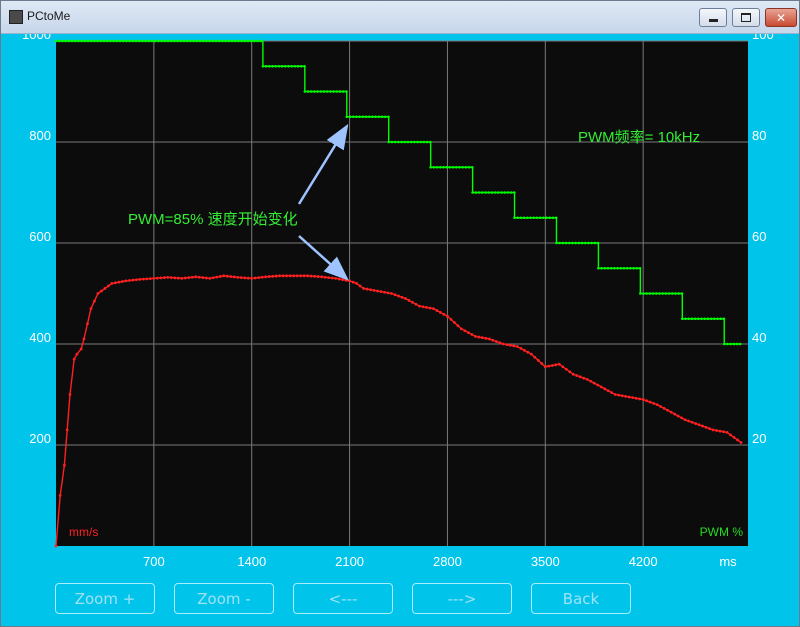 The width and height of the screenshot is (800, 627). What do you see at coordinates (400, 599) in the screenshot?
I see `toolbar: Zoom + Zoom - <--- ---> Back` at bounding box center [400, 599].